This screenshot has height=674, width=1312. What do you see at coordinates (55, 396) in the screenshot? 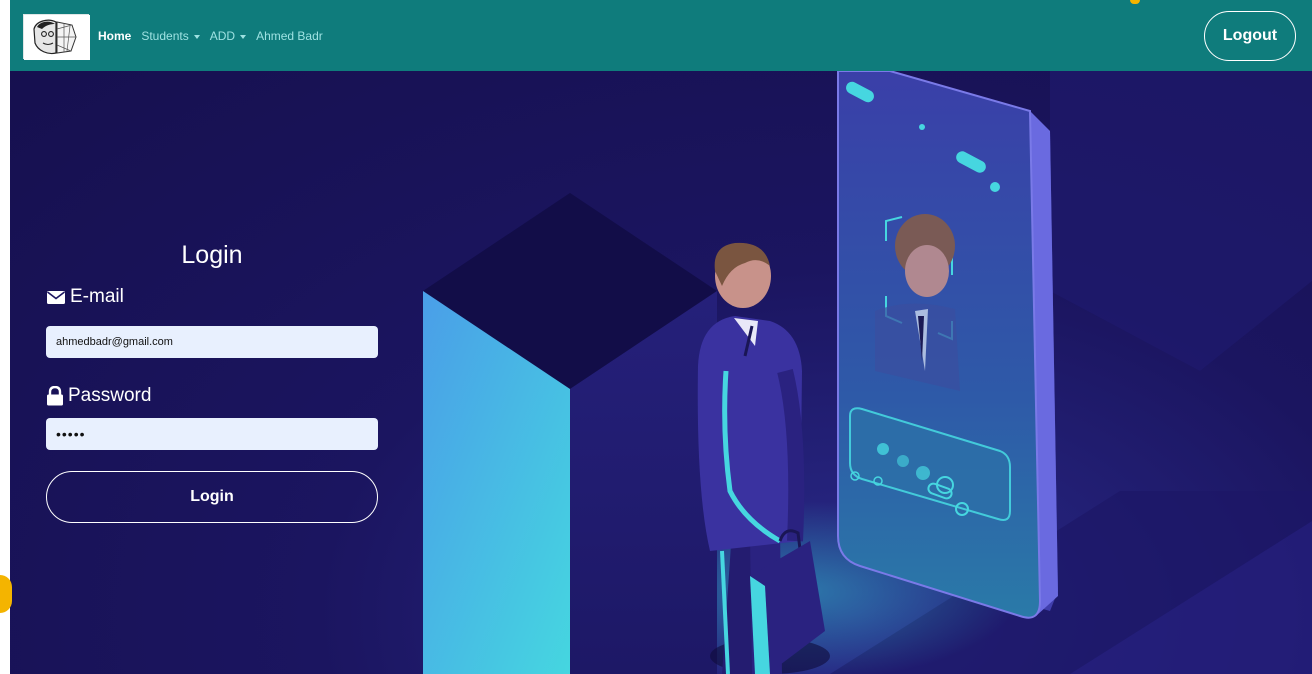
I see `lock-icon` at bounding box center [55, 396].